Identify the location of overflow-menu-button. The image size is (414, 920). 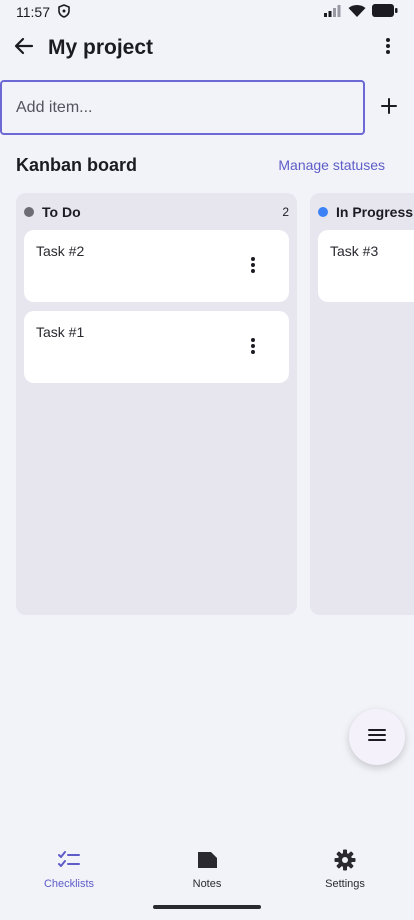
(388, 48).